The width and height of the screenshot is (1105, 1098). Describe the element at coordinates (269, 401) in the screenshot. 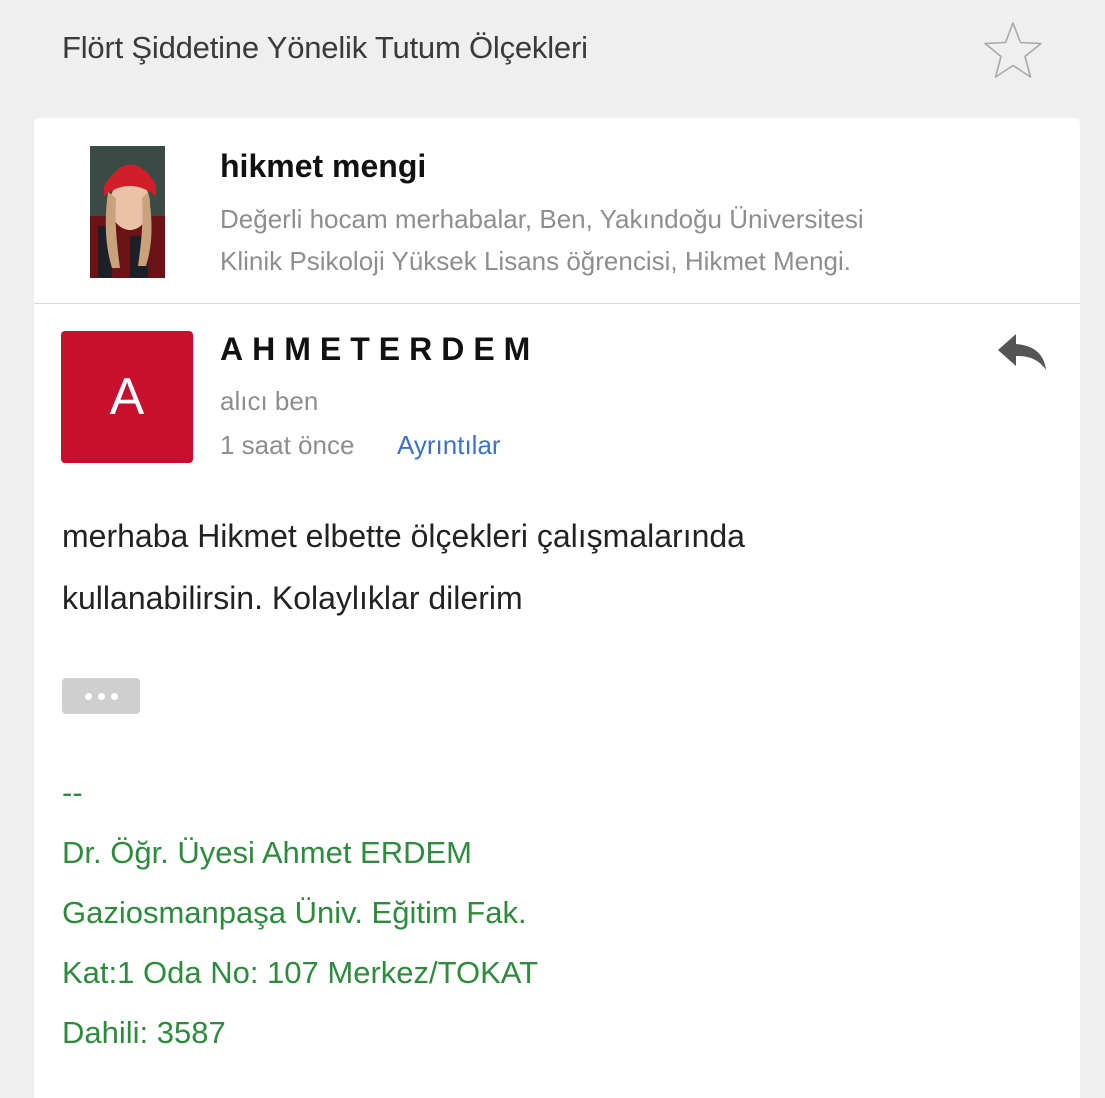

I see `recipient-line: alıcı ben` at that location.